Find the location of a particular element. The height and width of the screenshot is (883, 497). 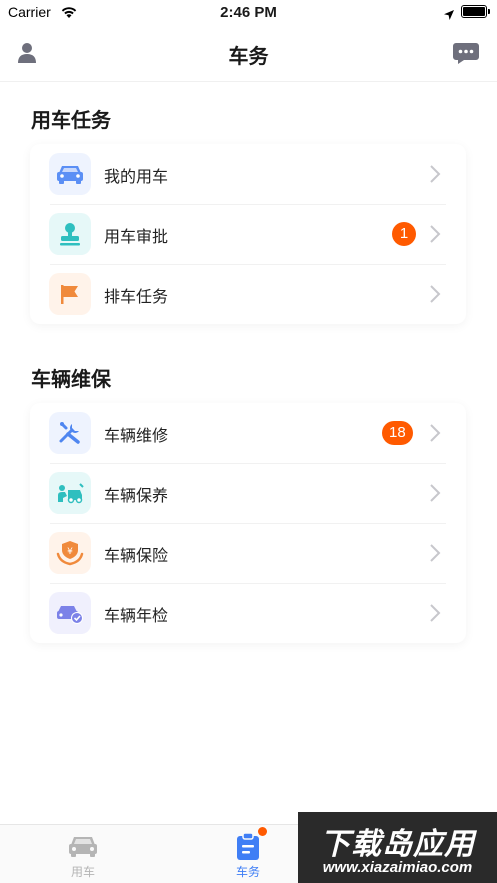

list-item-label: 车辆维修 is located at coordinates (136, 435).